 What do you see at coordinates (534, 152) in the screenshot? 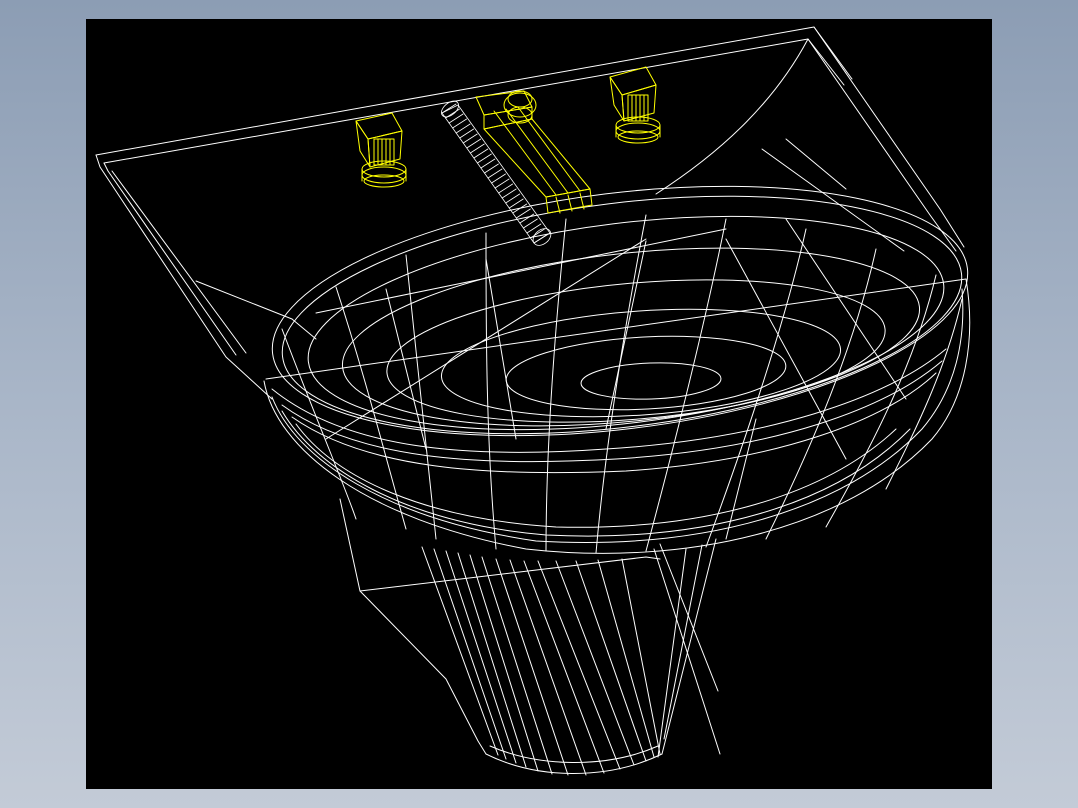
I see `faucet` at bounding box center [534, 152].